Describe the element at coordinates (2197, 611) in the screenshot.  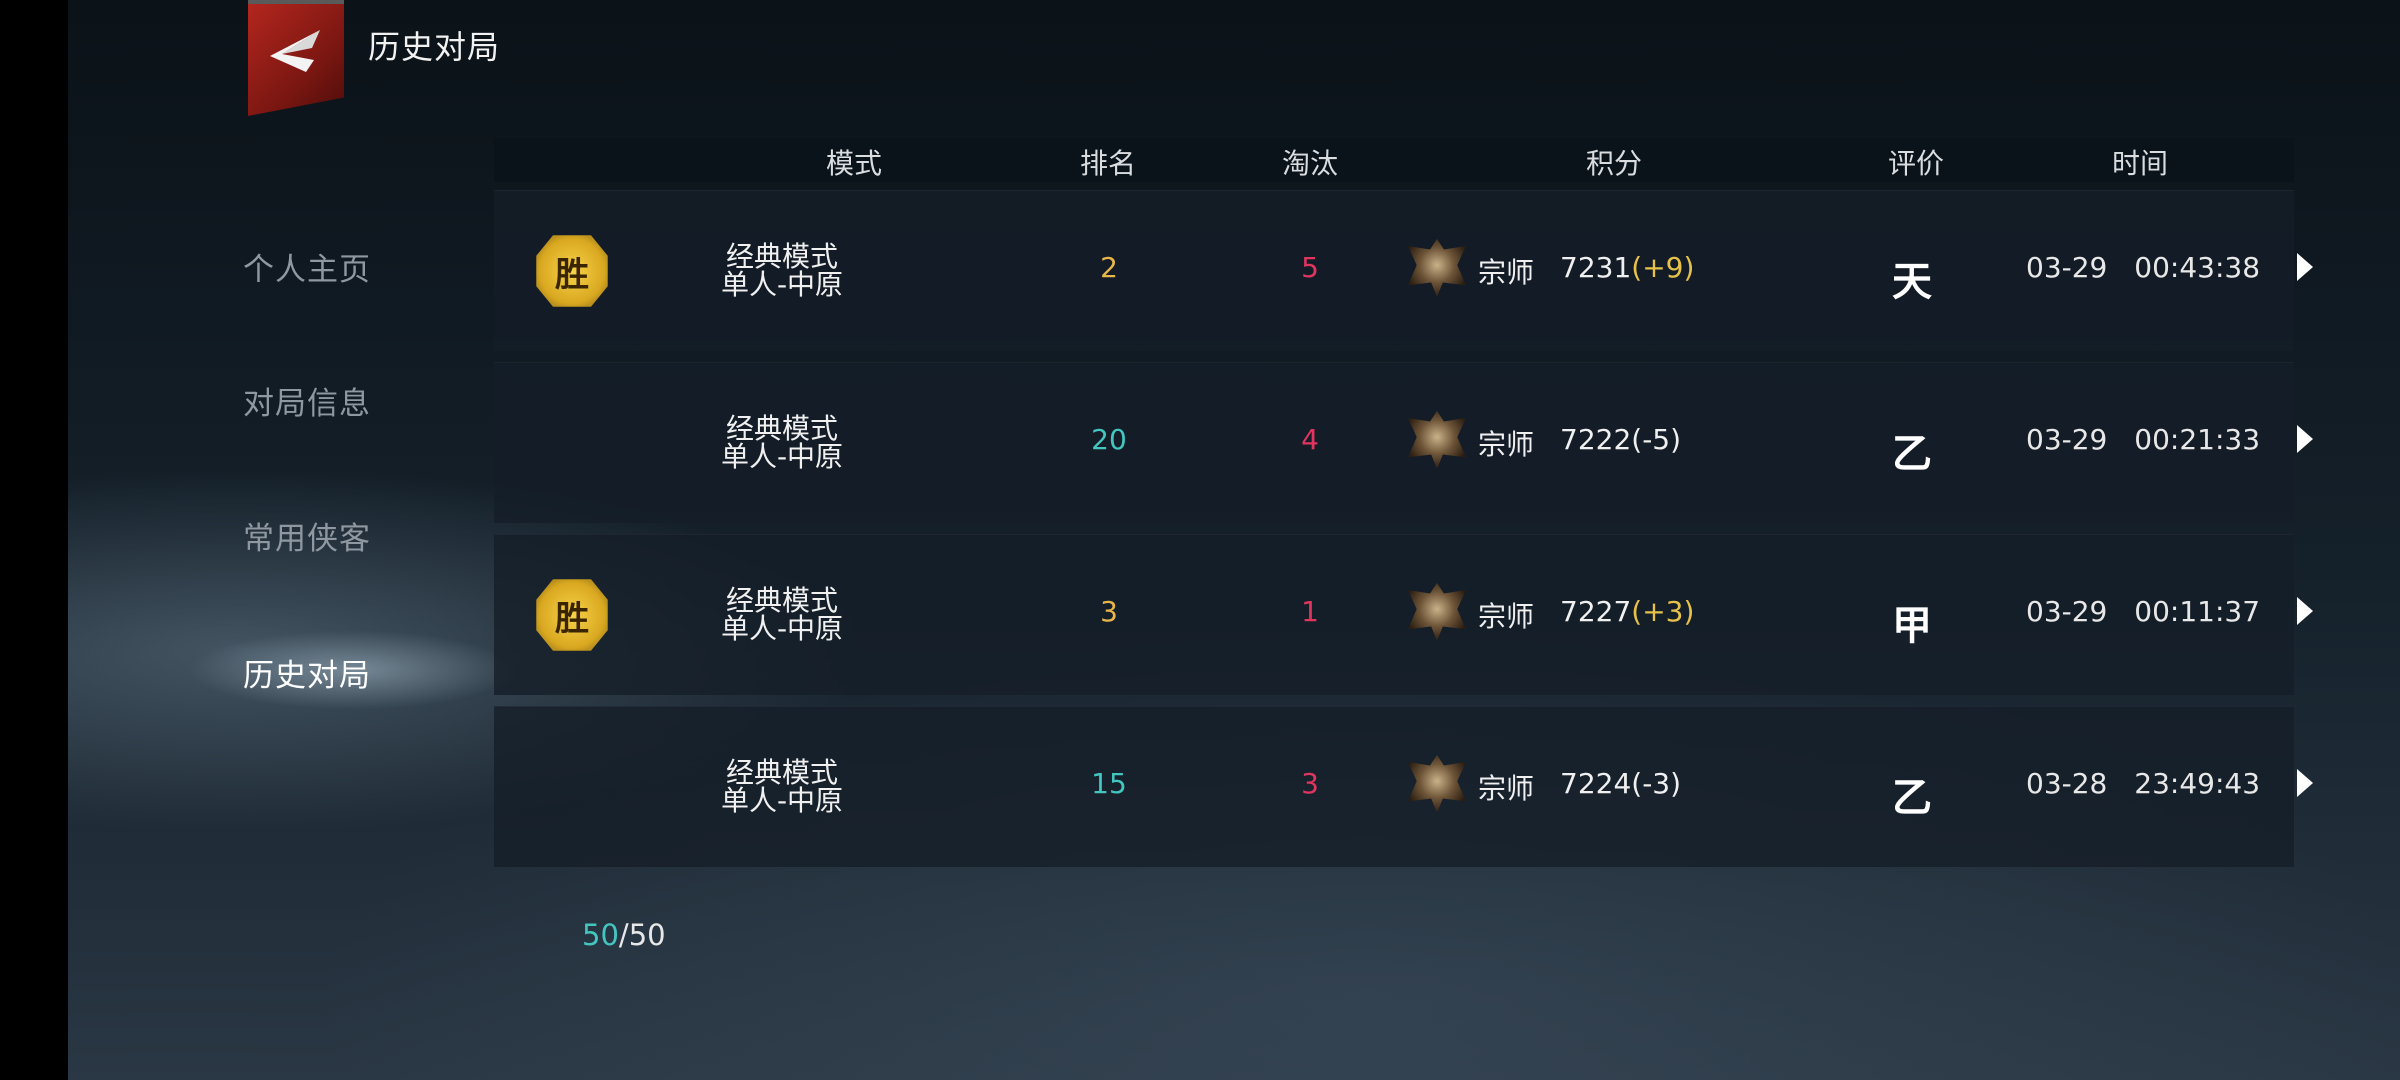
I see `match-clock: 00:11:37` at that location.